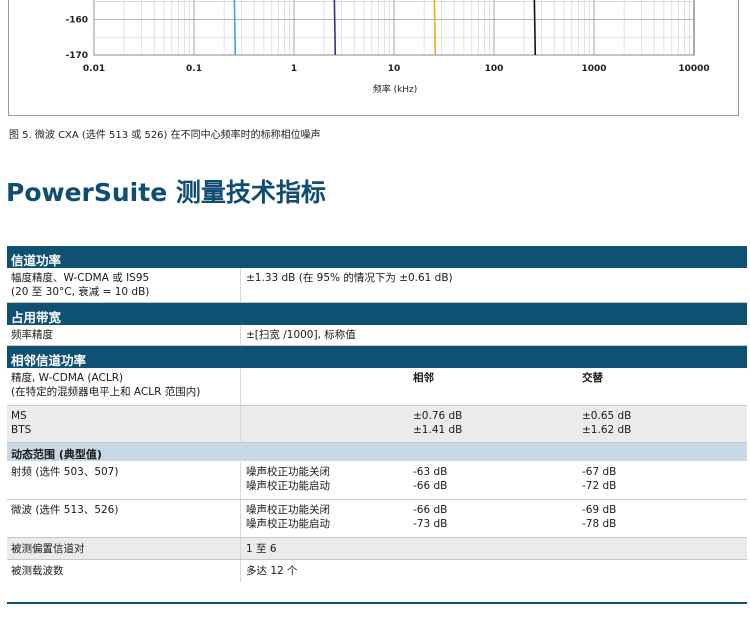 The height and width of the screenshot is (622, 750). I want to click on section-header-label: 占用带宽, so click(36, 317).